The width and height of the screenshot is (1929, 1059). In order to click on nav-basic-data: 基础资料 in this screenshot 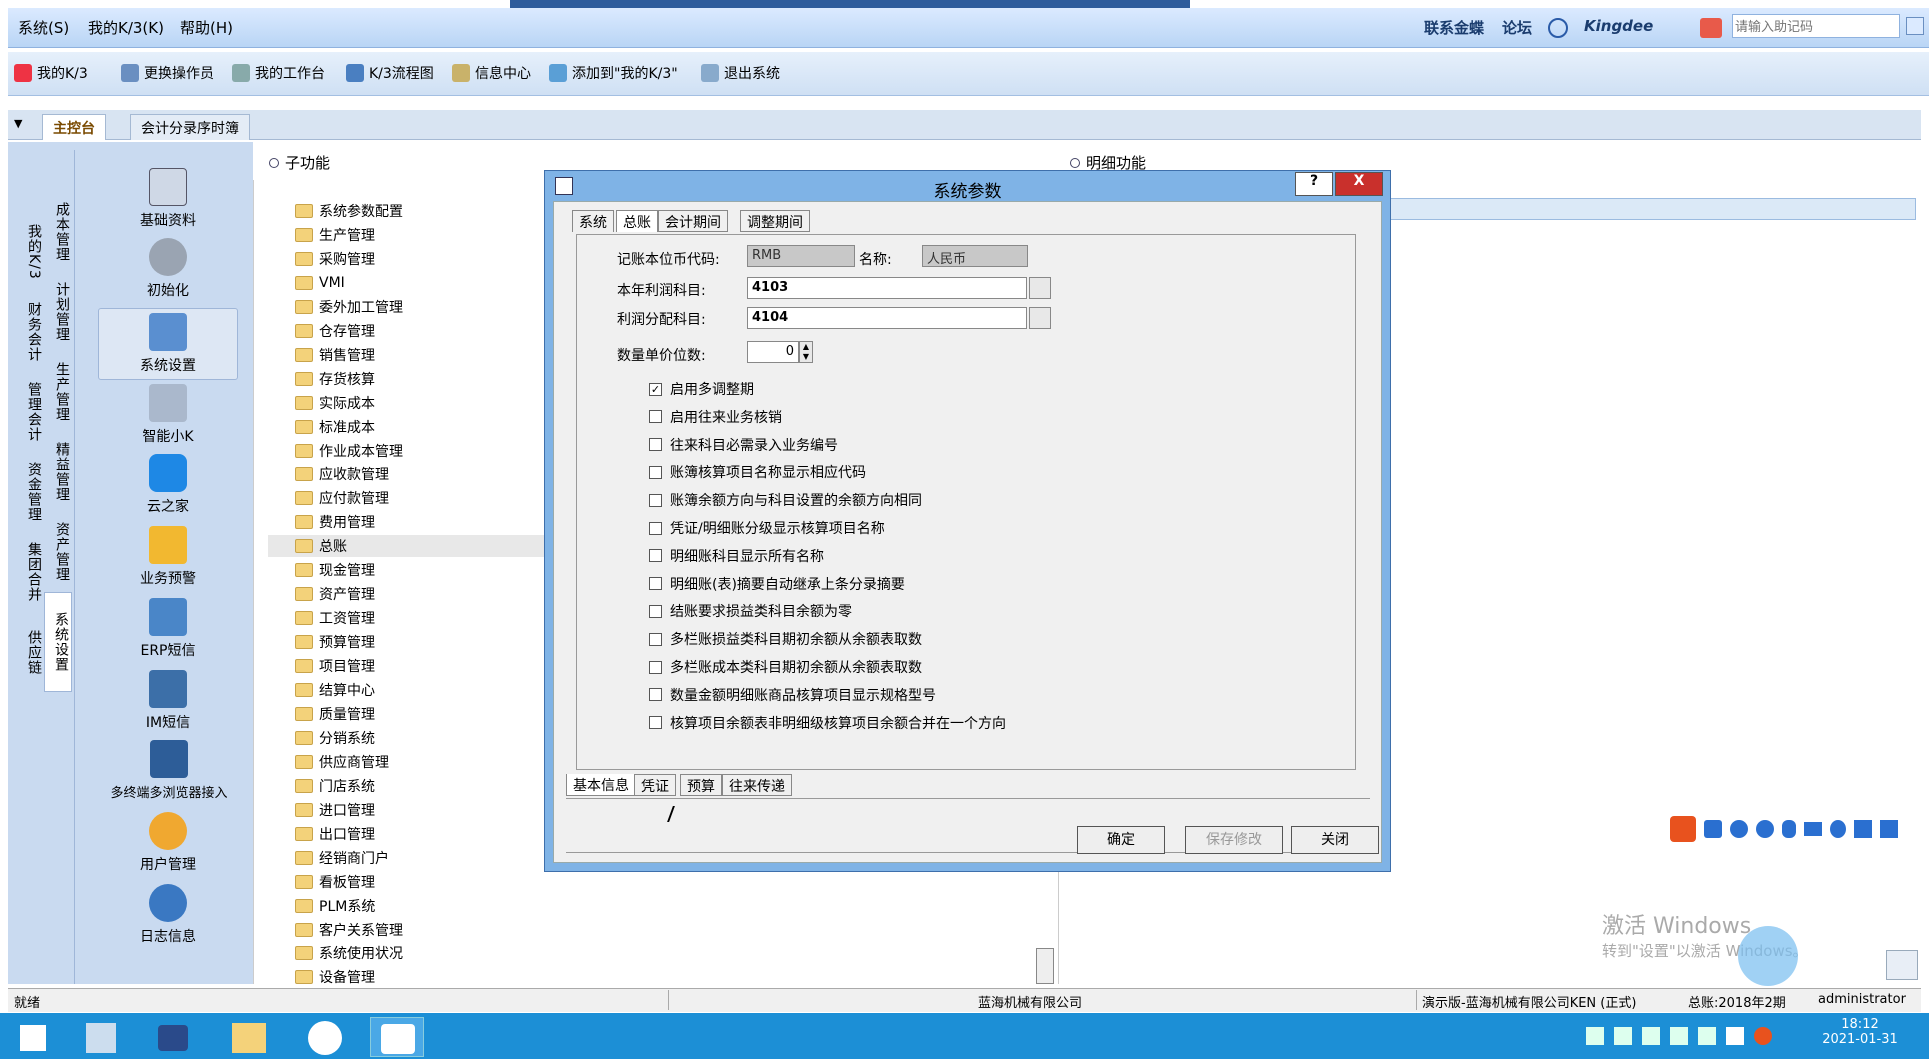, I will do `click(168, 199)`.